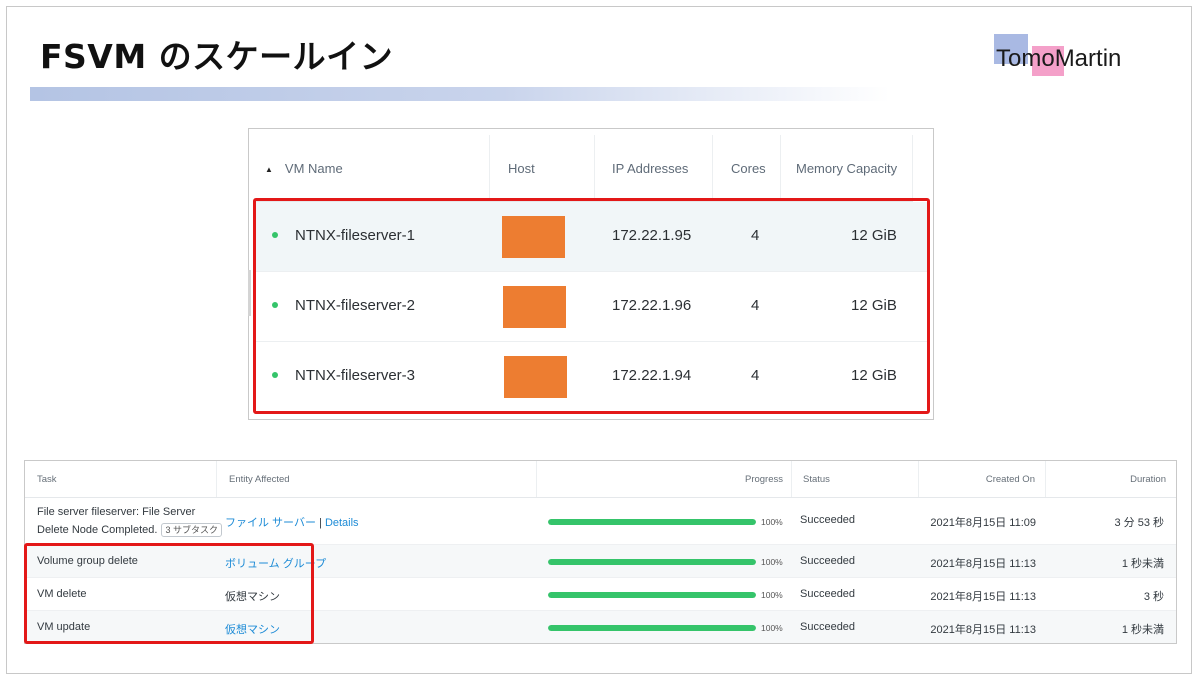 This screenshot has width=1200, height=682. I want to click on details-link: Details, so click(342, 523).